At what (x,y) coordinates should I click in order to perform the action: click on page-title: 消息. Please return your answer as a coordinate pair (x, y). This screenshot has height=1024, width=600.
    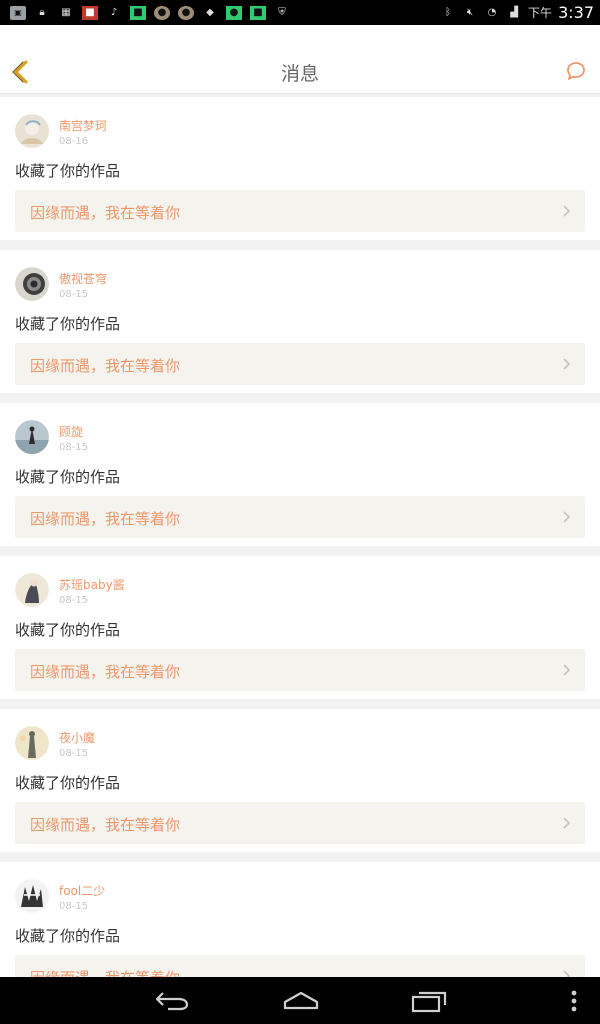
    Looking at the image, I should click on (299, 74).